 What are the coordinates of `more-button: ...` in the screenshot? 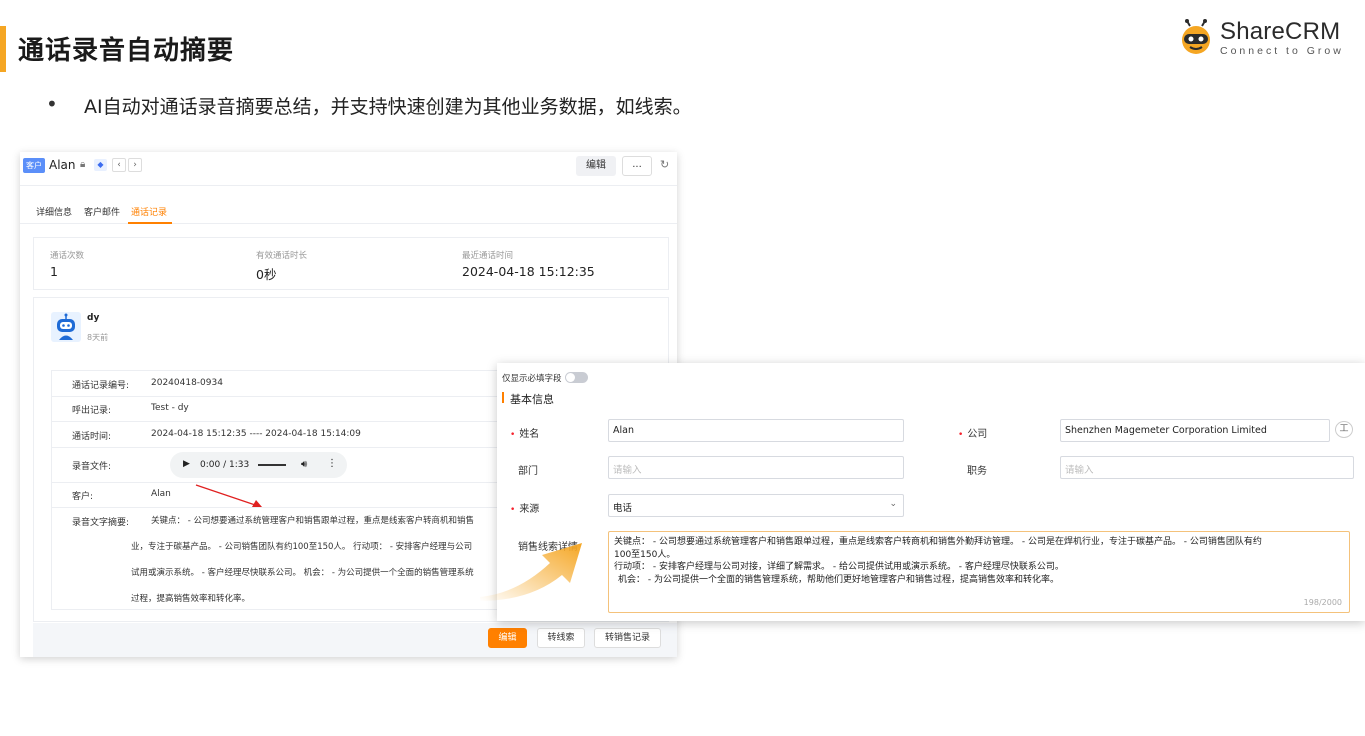 It's located at (637, 166).